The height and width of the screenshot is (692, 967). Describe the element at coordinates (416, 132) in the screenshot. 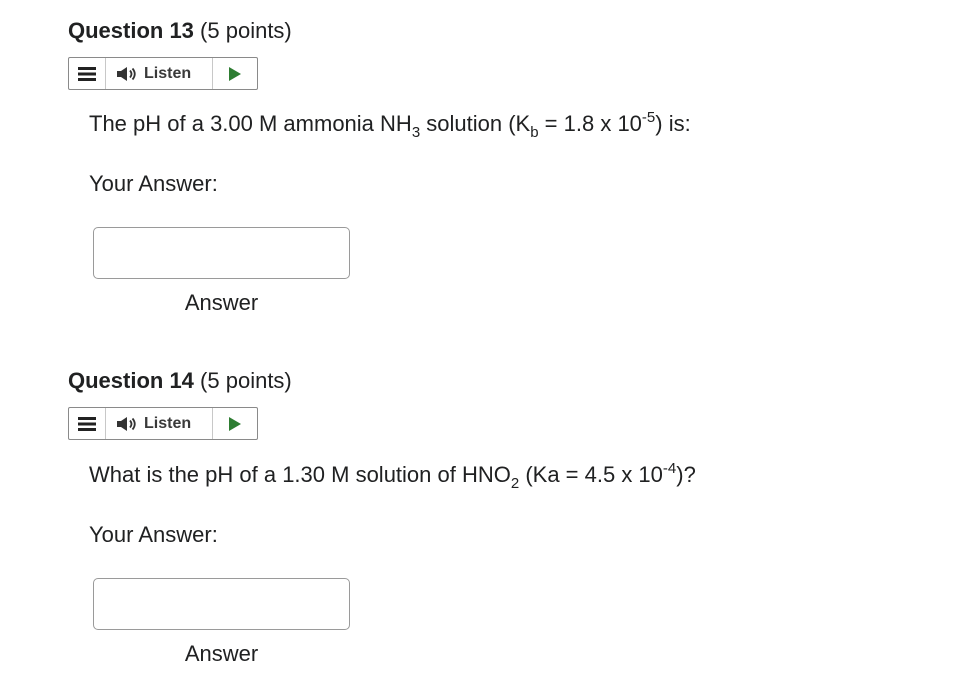

I see `question-text-subscript: 3` at that location.